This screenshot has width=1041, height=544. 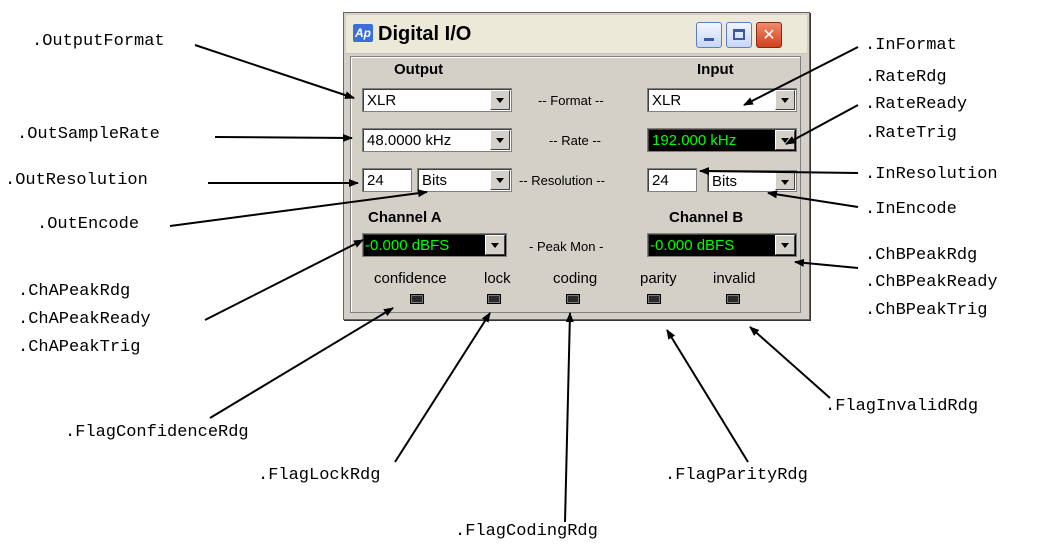 I want to click on maximize-icon, so click(x=739, y=34).